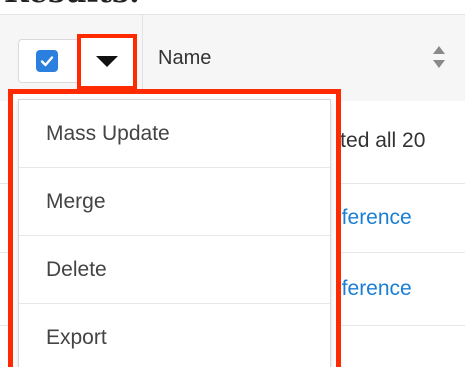 This screenshot has height=367, width=465. I want to click on menu-item-merge: Merge, so click(174, 202).